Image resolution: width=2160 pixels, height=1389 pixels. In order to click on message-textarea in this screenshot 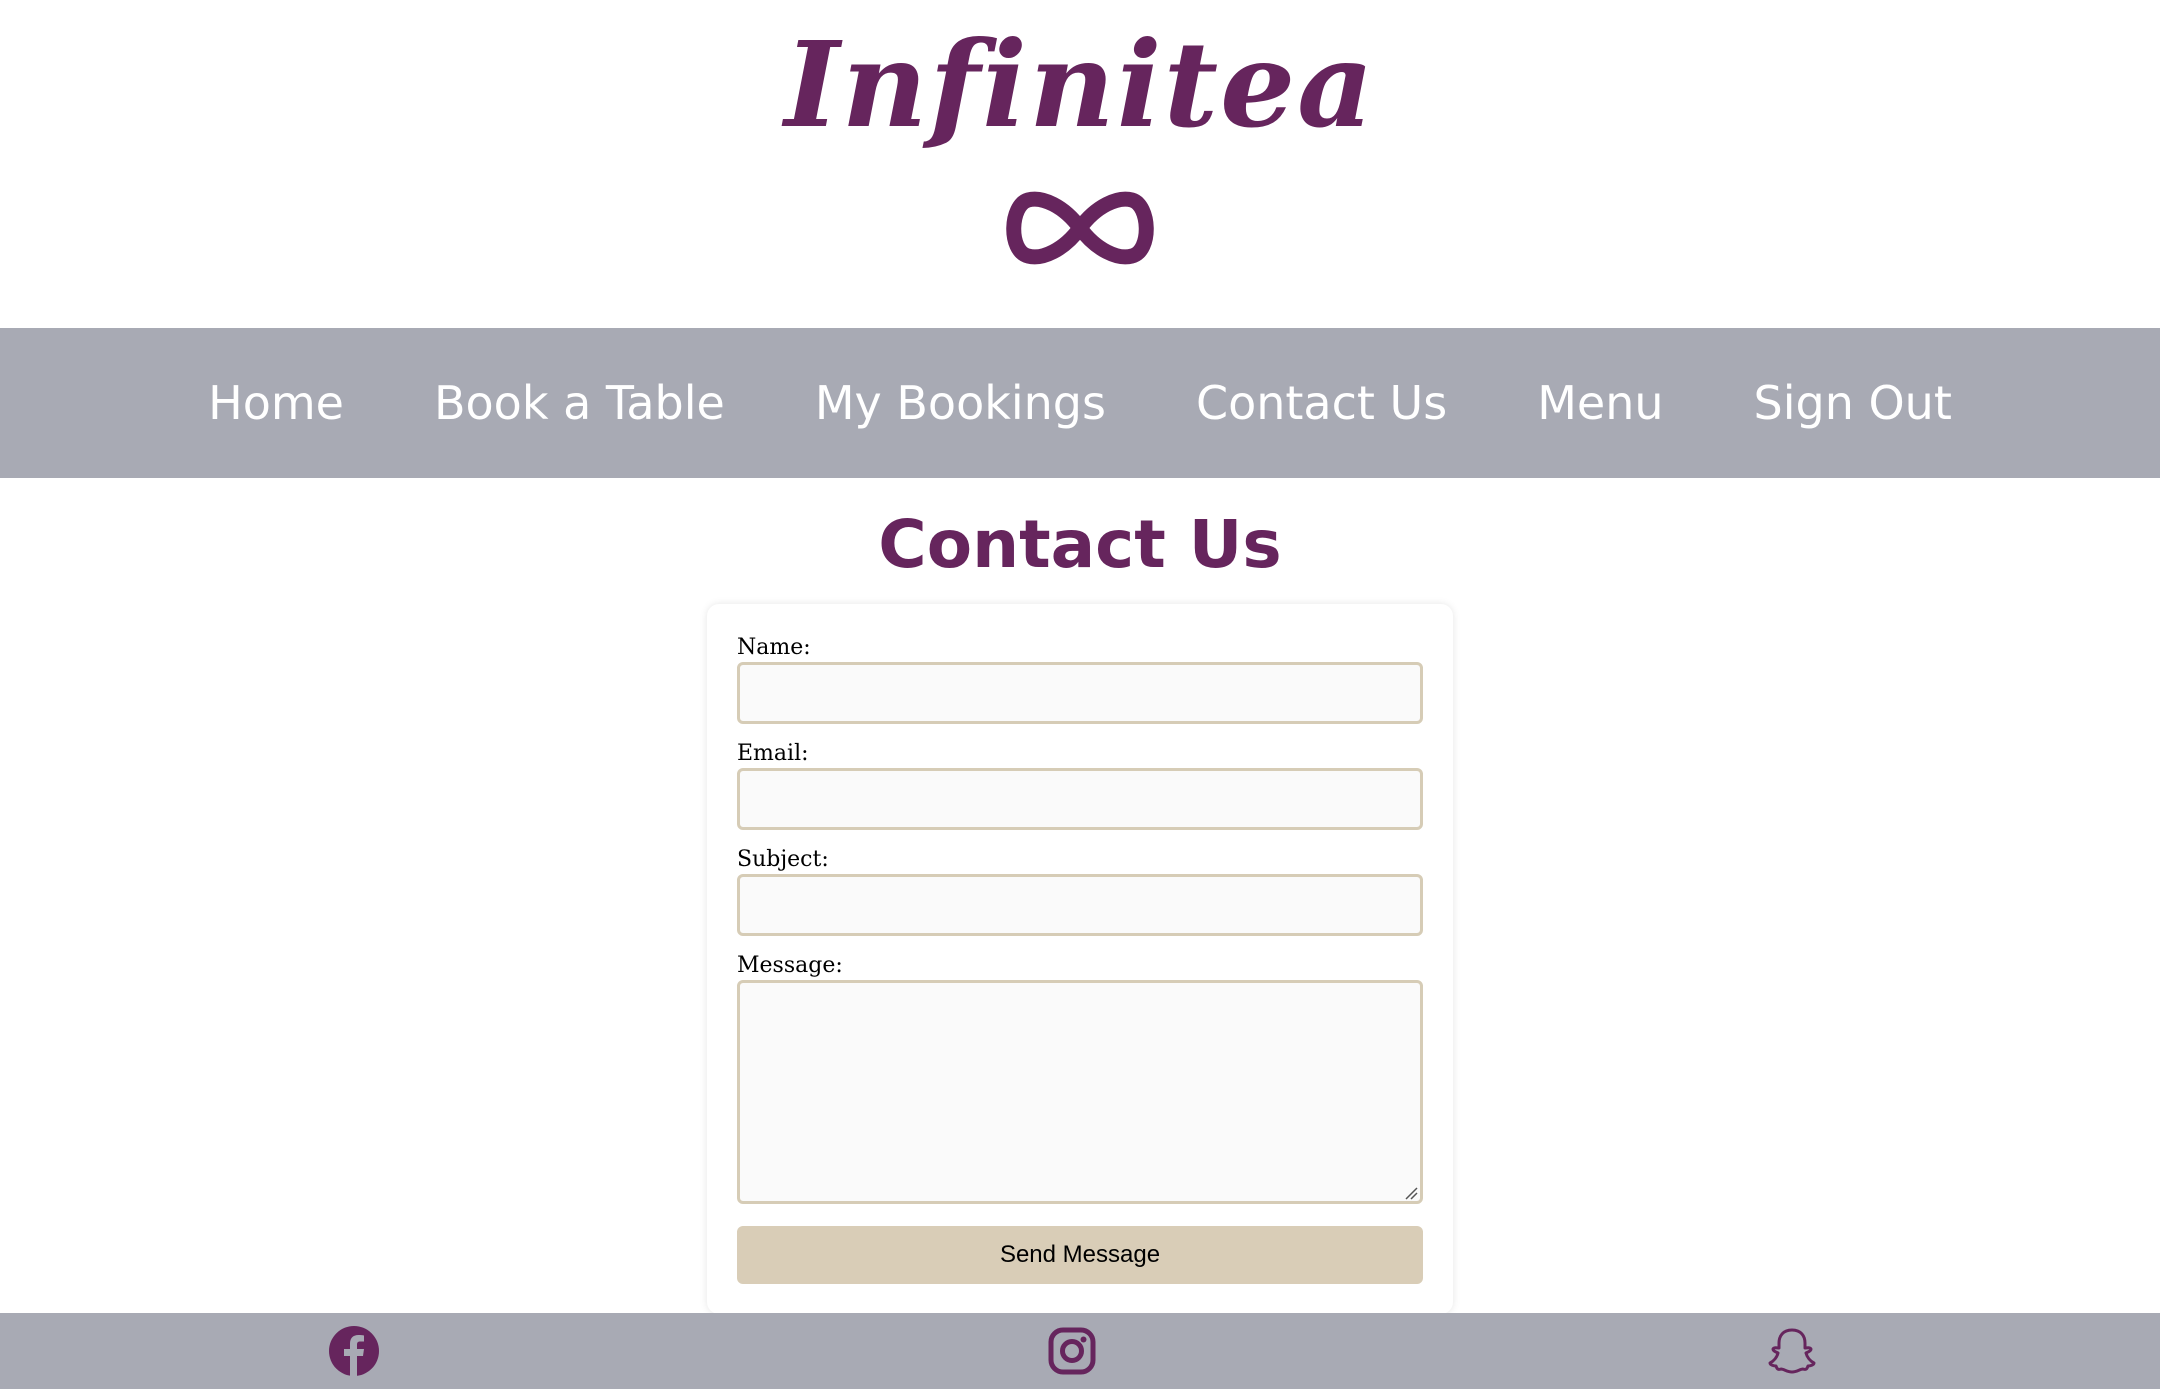, I will do `click(1080, 1092)`.